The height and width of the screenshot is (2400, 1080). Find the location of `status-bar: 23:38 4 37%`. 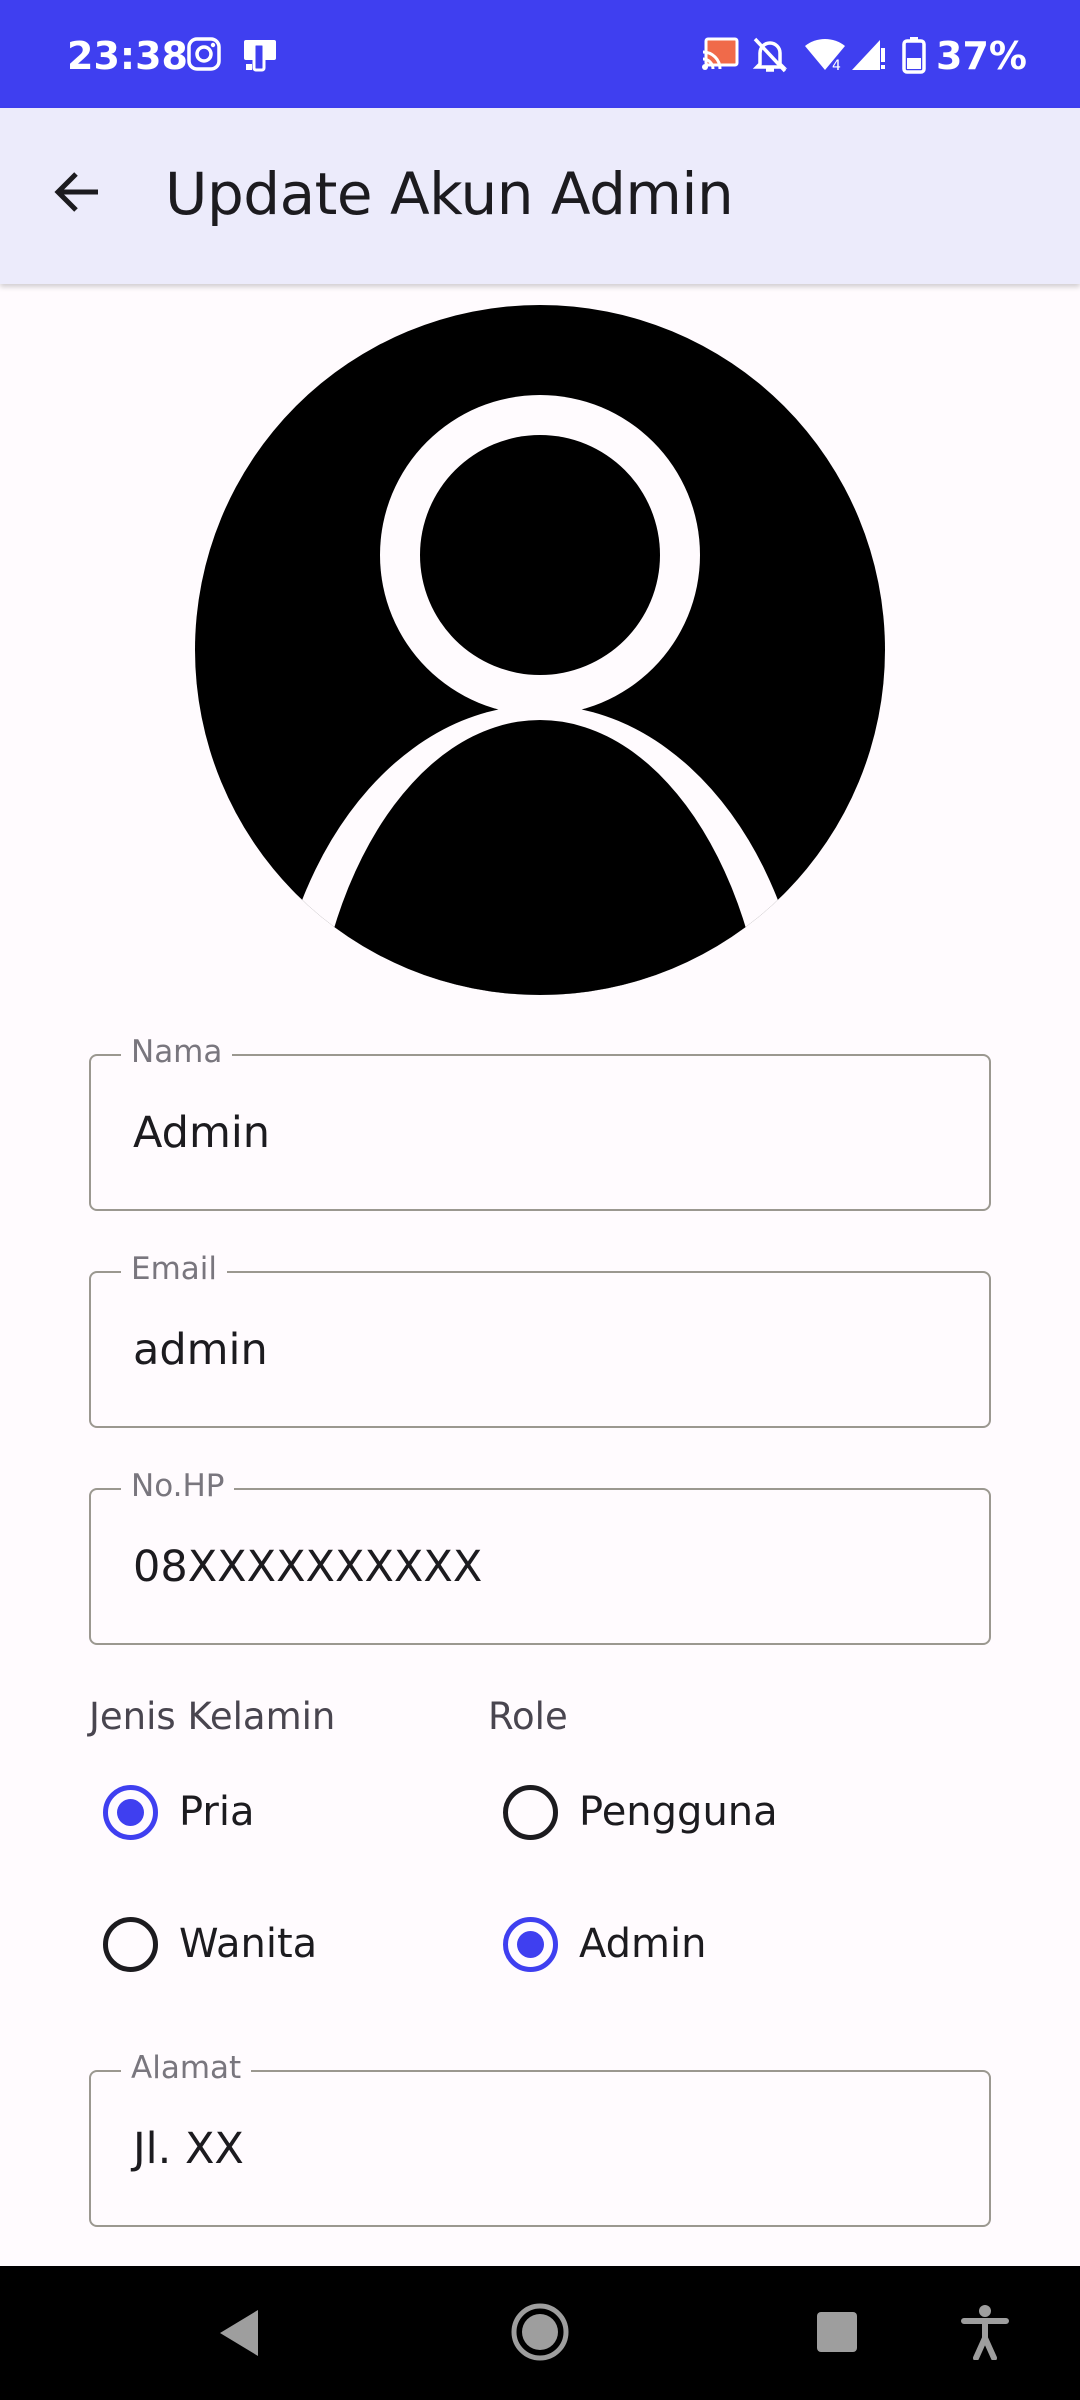

status-bar: 23:38 4 37% is located at coordinates (540, 54).